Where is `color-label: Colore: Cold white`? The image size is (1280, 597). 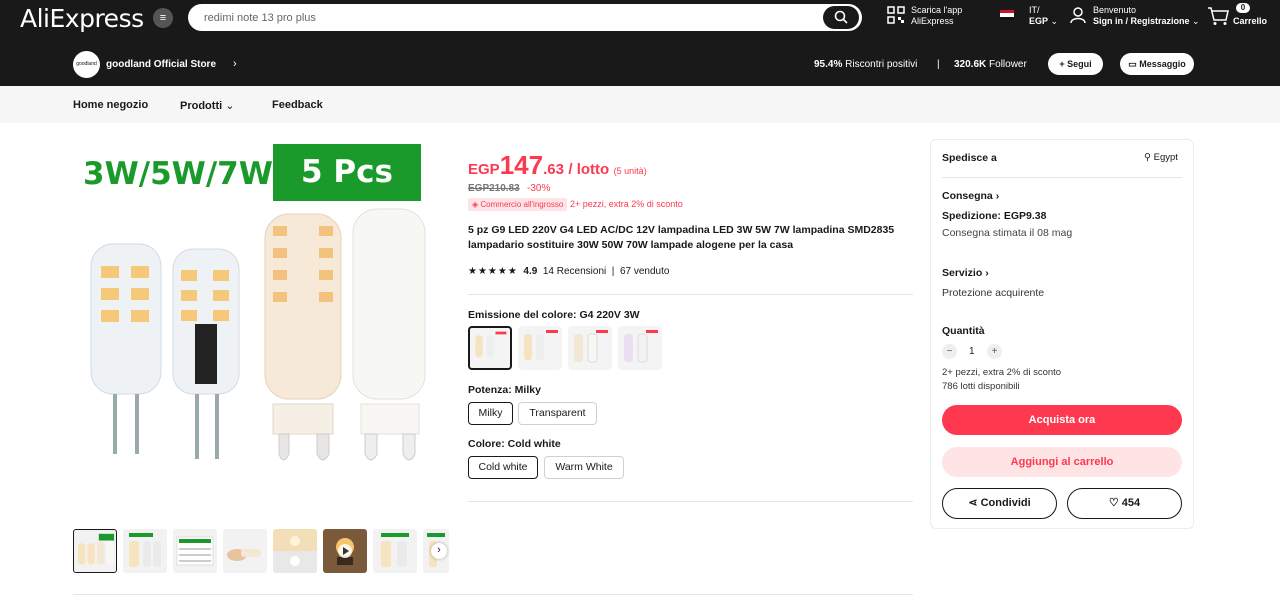
color-label: Colore: Cold white is located at coordinates (514, 444).